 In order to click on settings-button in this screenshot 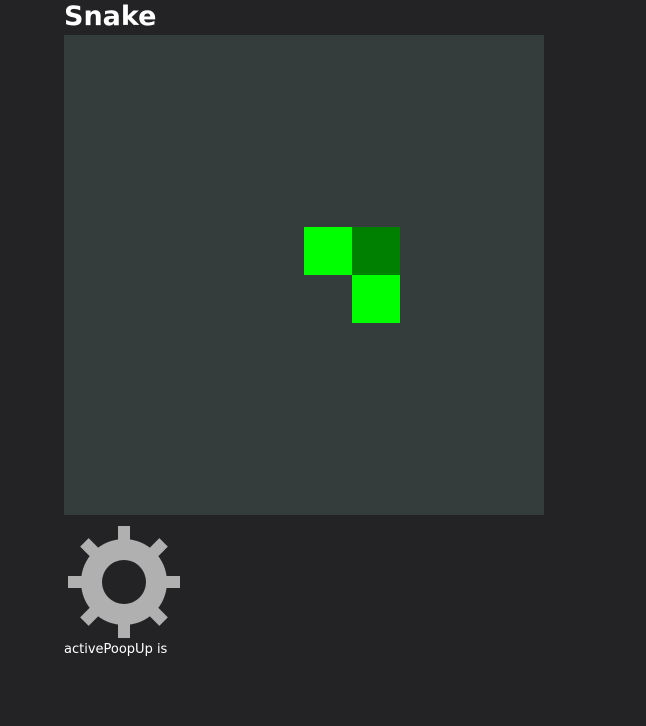, I will do `click(124, 582)`.